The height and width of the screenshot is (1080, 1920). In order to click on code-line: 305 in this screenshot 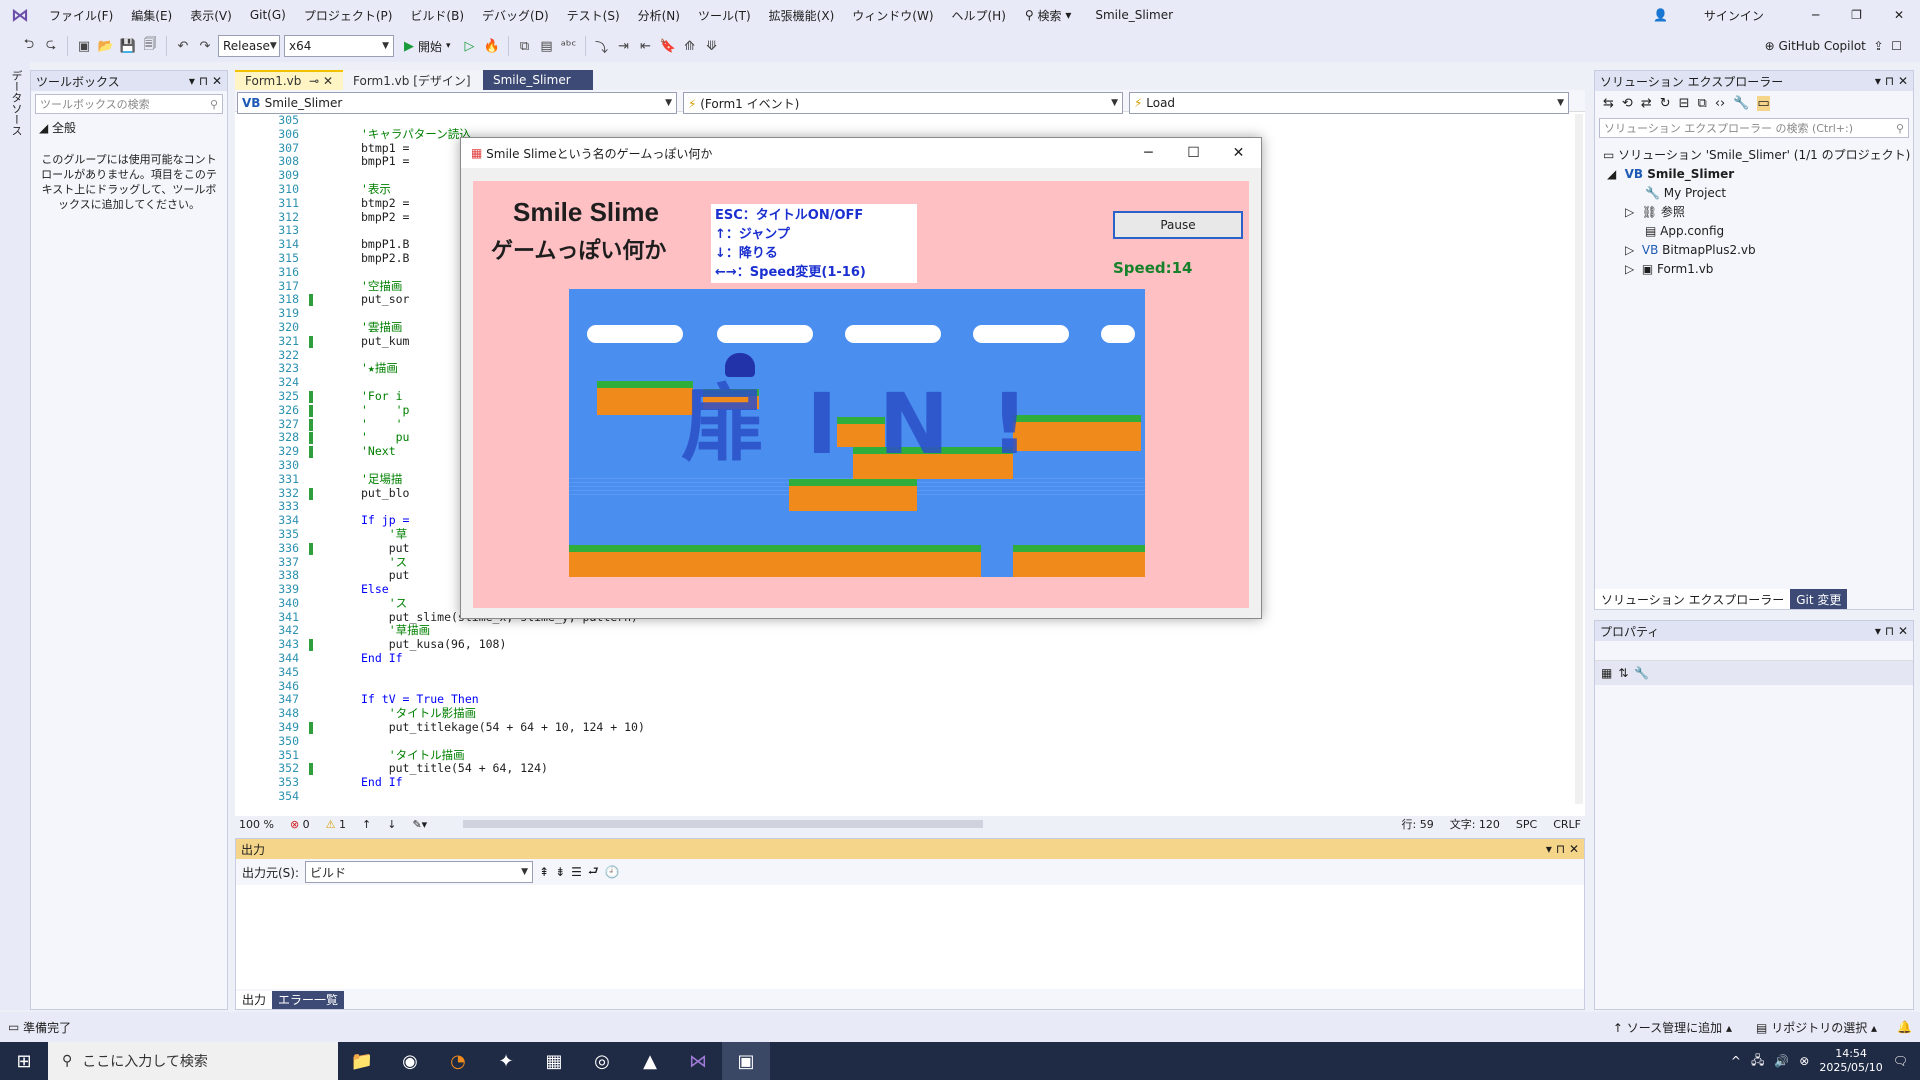, I will do `click(905, 121)`.